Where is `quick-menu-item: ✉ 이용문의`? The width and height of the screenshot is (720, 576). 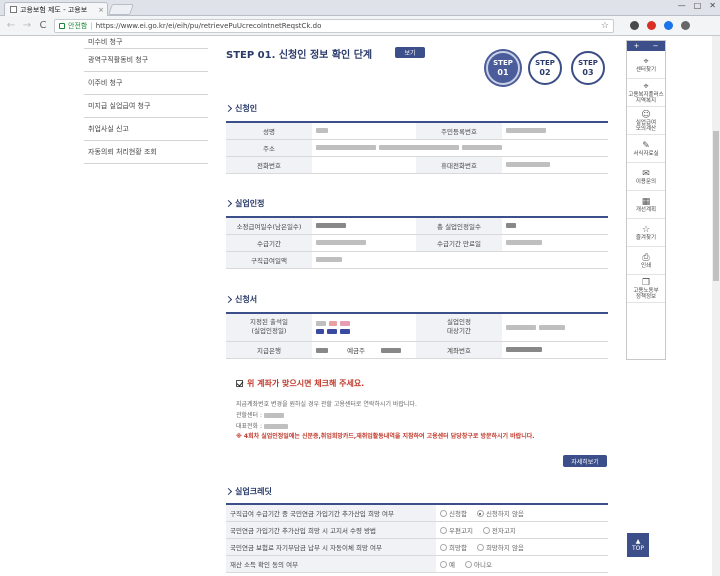
quick-menu-item: ✉ 이용문의 is located at coordinates (646, 177).